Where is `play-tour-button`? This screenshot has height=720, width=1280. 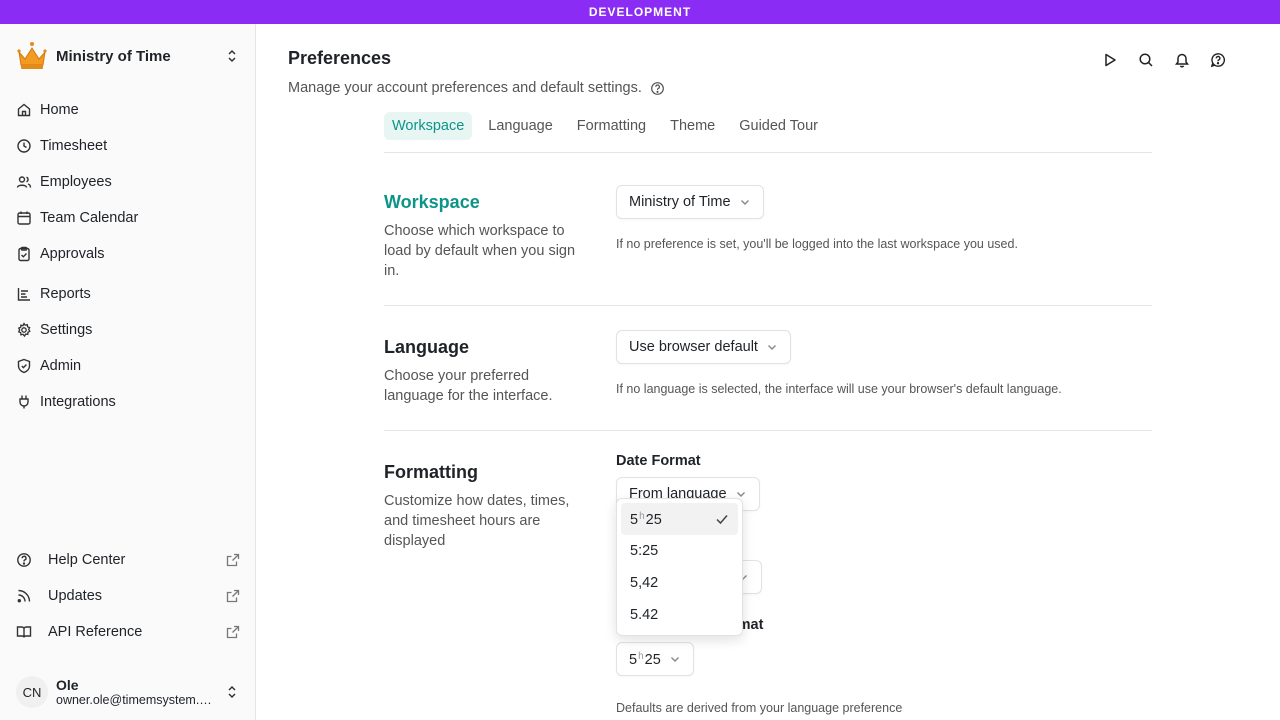 play-tour-button is located at coordinates (1110, 60).